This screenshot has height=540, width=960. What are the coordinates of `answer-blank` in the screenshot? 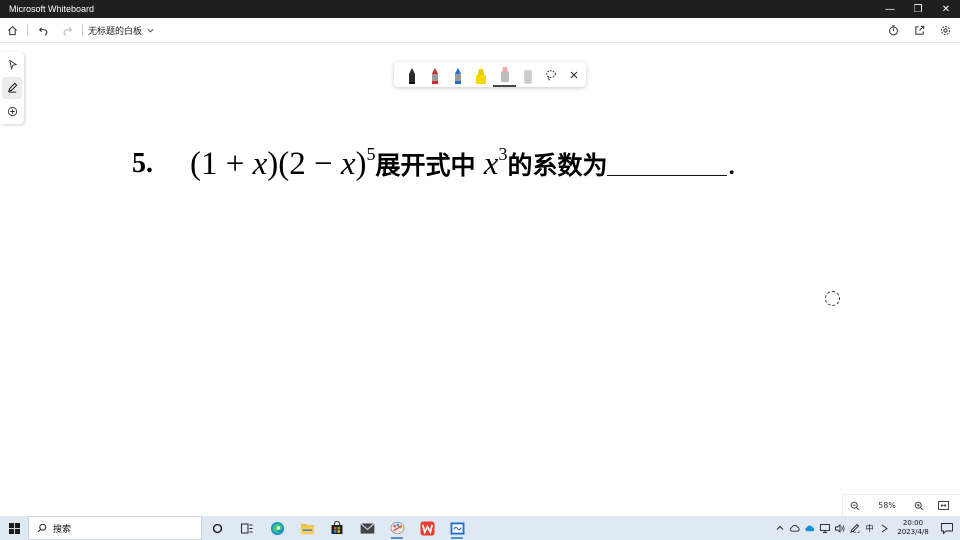 It's located at (667, 165).